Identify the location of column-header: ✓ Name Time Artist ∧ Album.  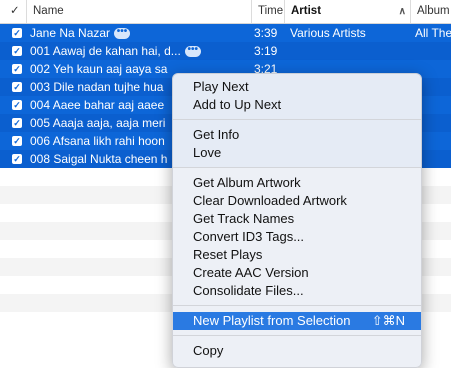
(225, 12).